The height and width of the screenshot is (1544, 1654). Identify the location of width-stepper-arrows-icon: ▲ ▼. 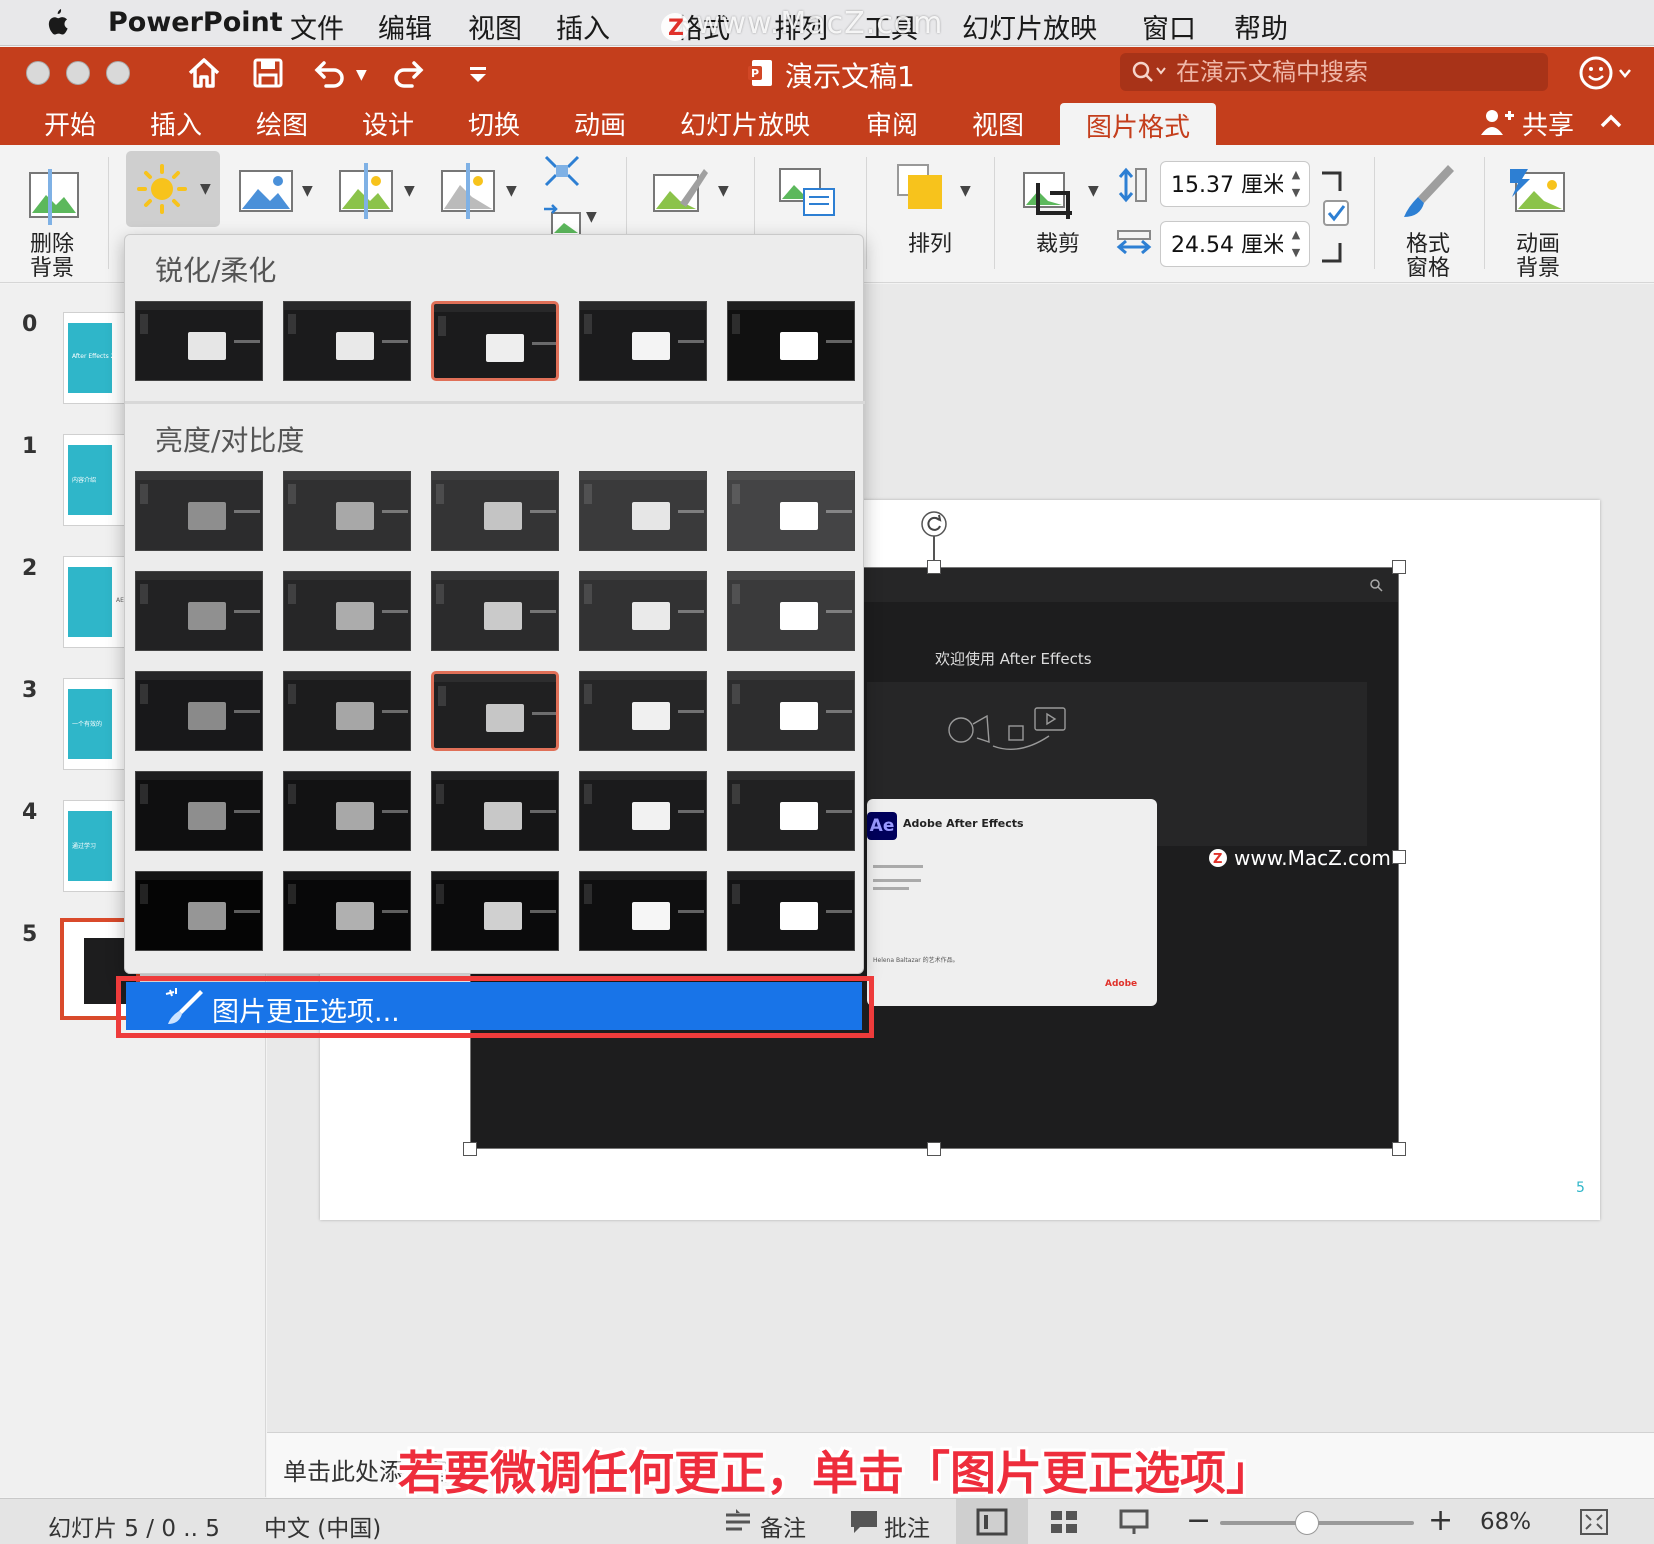
(1296, 244).